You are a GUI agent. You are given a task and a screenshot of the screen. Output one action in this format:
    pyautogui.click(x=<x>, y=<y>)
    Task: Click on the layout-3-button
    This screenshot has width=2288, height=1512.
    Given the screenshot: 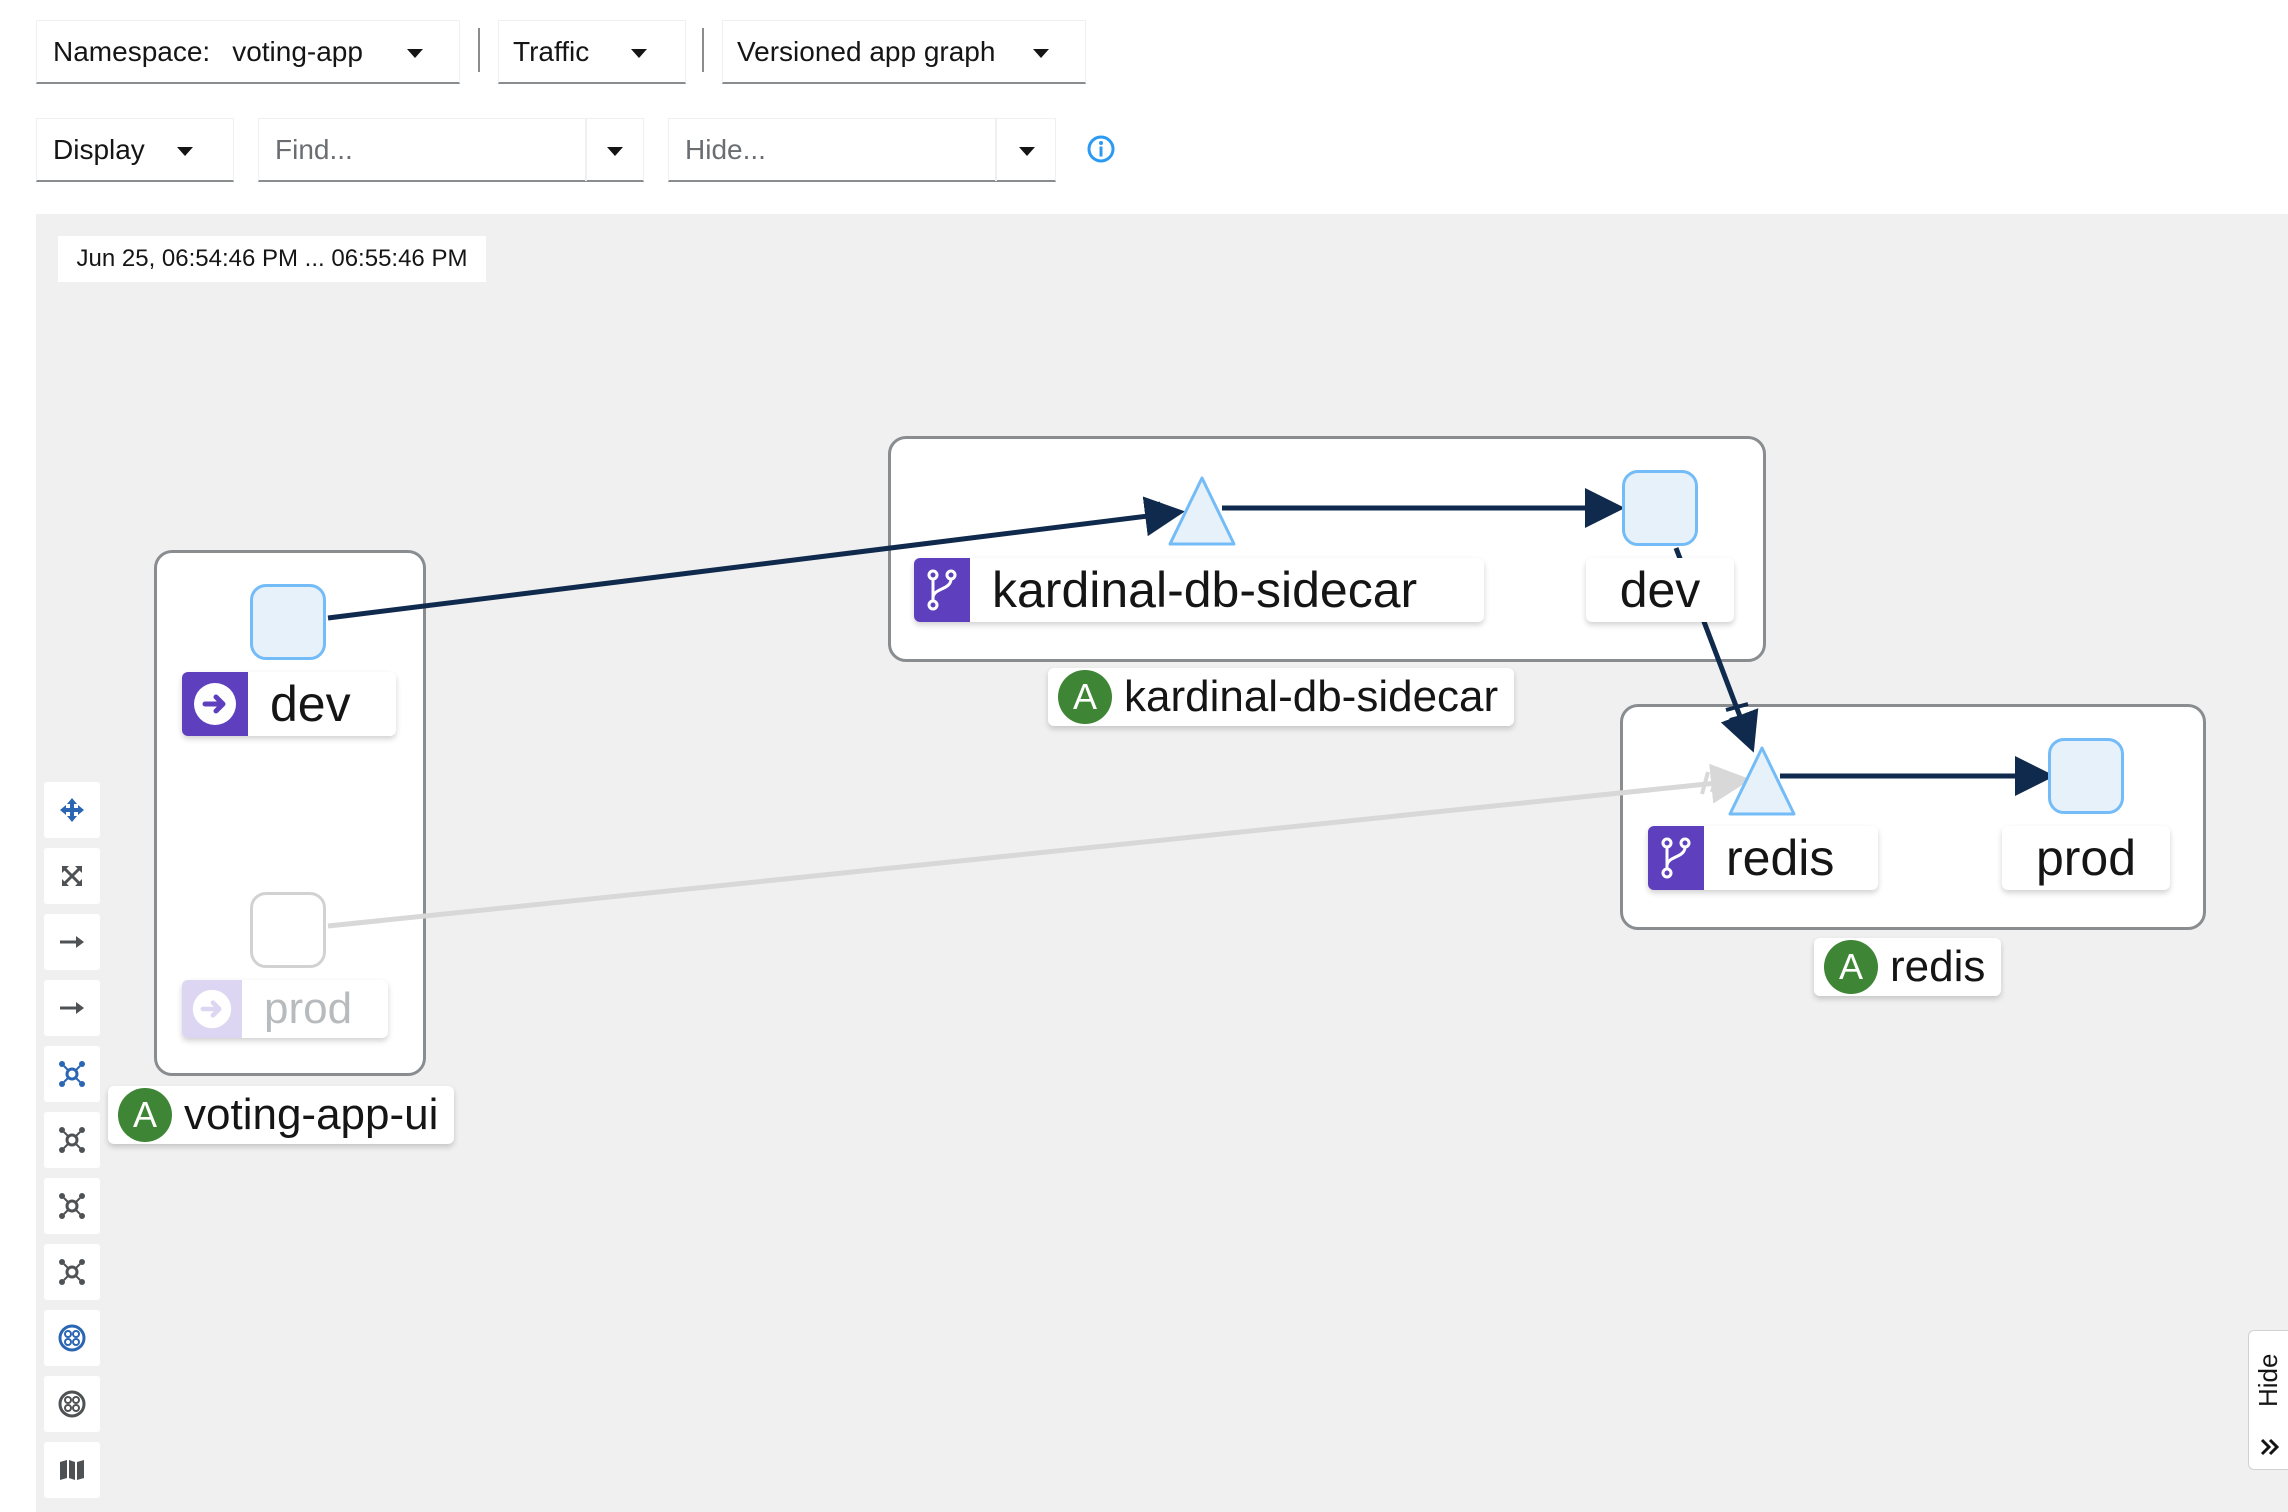 What is the action you would take?
    pyautogui.click(x=72, y=1272)
    